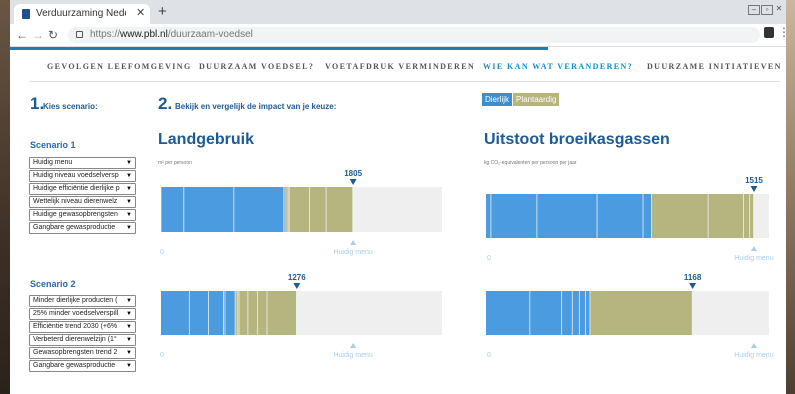  Describe the element at coordinates (790, 197) in the screenshot. I see `desktop-background-right` at that location.